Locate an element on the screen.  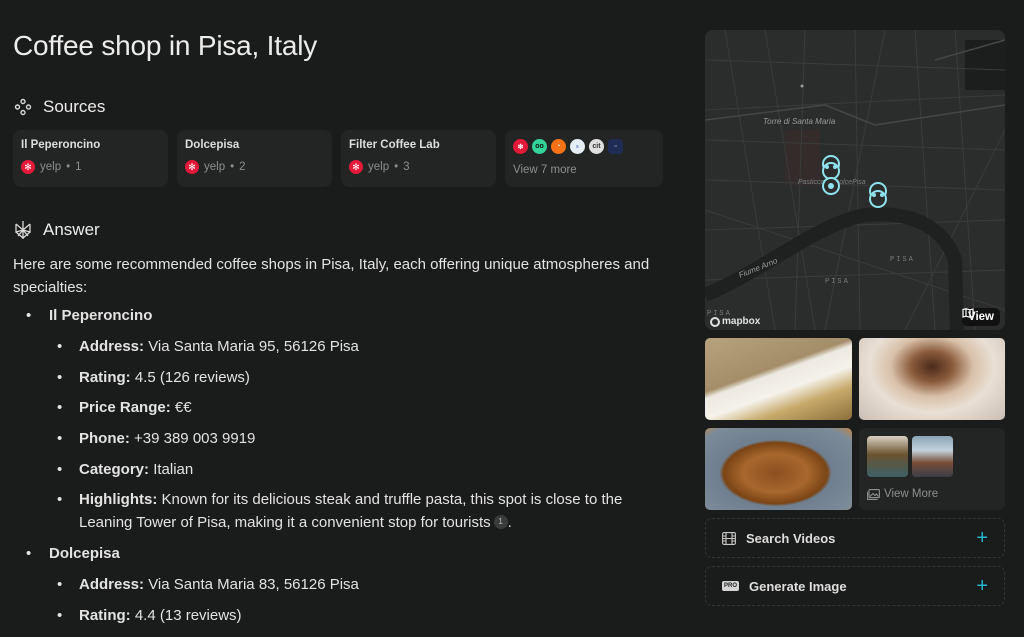
detail-key: Highlights: is located at coordinates (118, 500).